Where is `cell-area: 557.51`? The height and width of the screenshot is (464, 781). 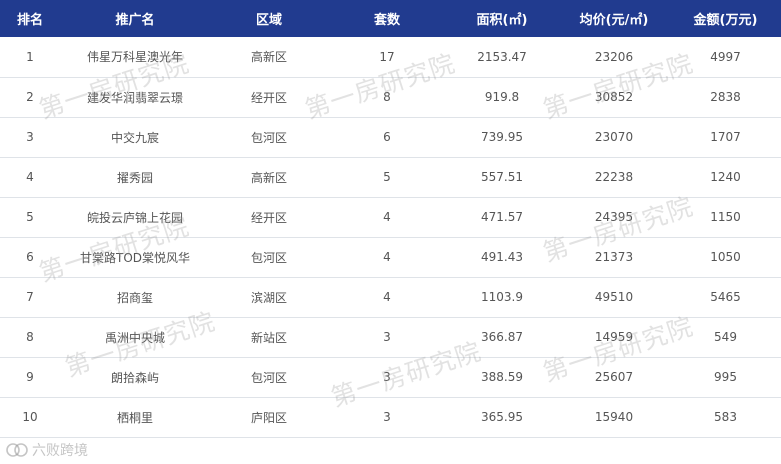 cell-area: 557.51 is located at coordinates (502, 177).